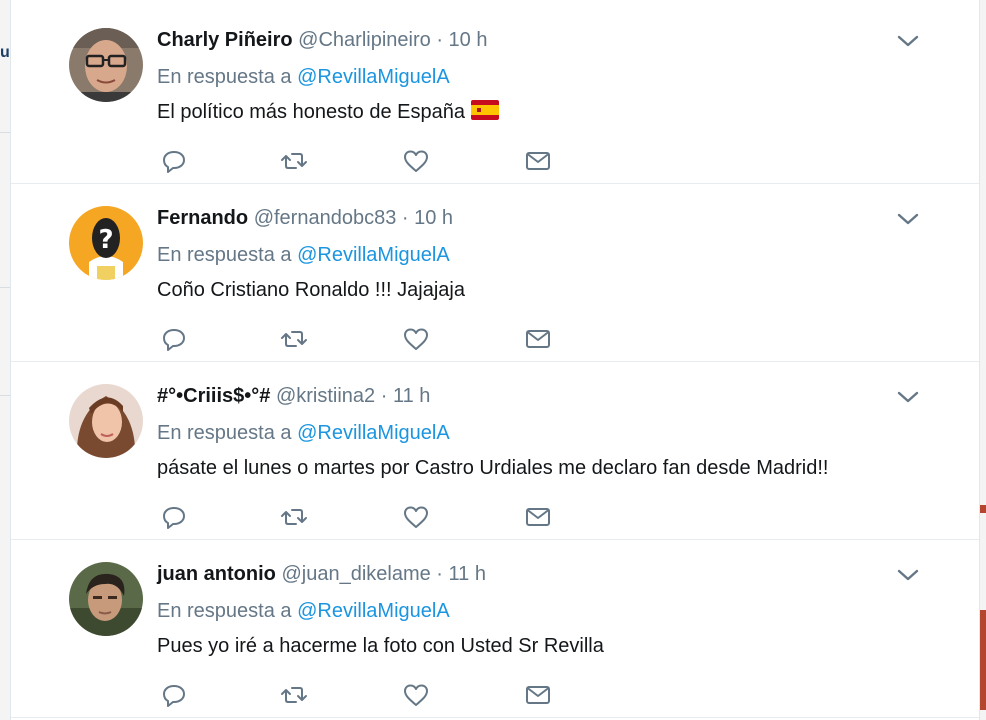  I want to click on user-name: juan antonio, so click(216, 574).